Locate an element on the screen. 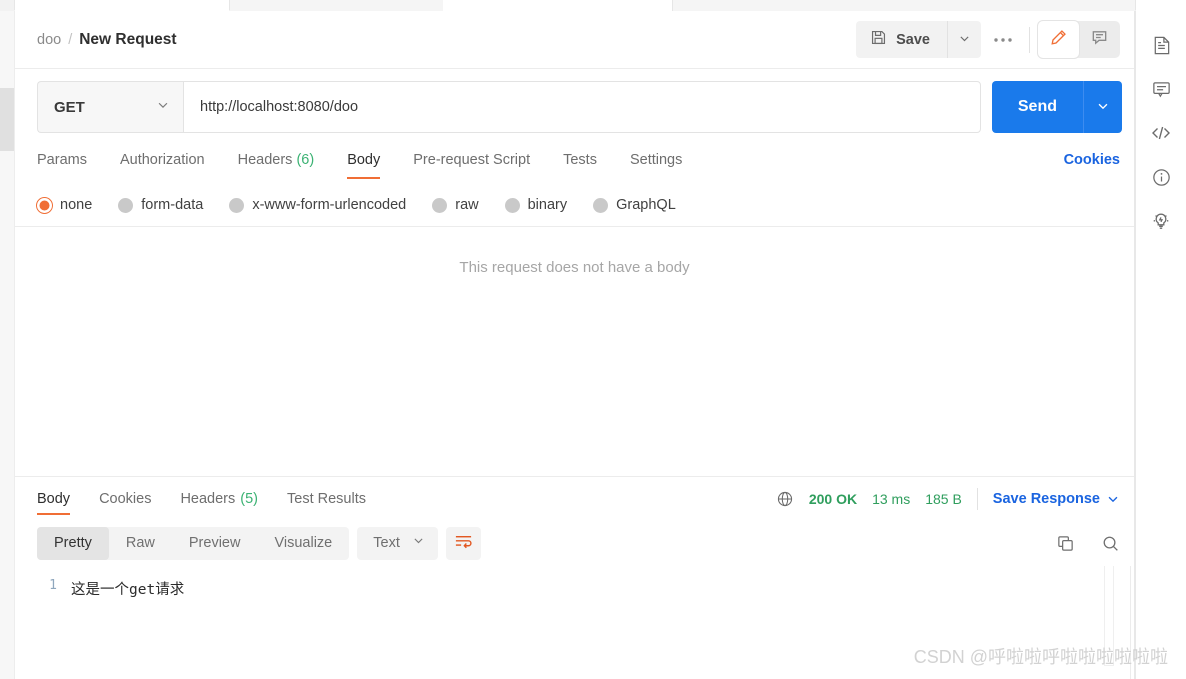  word-wrap-button is located at coordinates (463, 543).